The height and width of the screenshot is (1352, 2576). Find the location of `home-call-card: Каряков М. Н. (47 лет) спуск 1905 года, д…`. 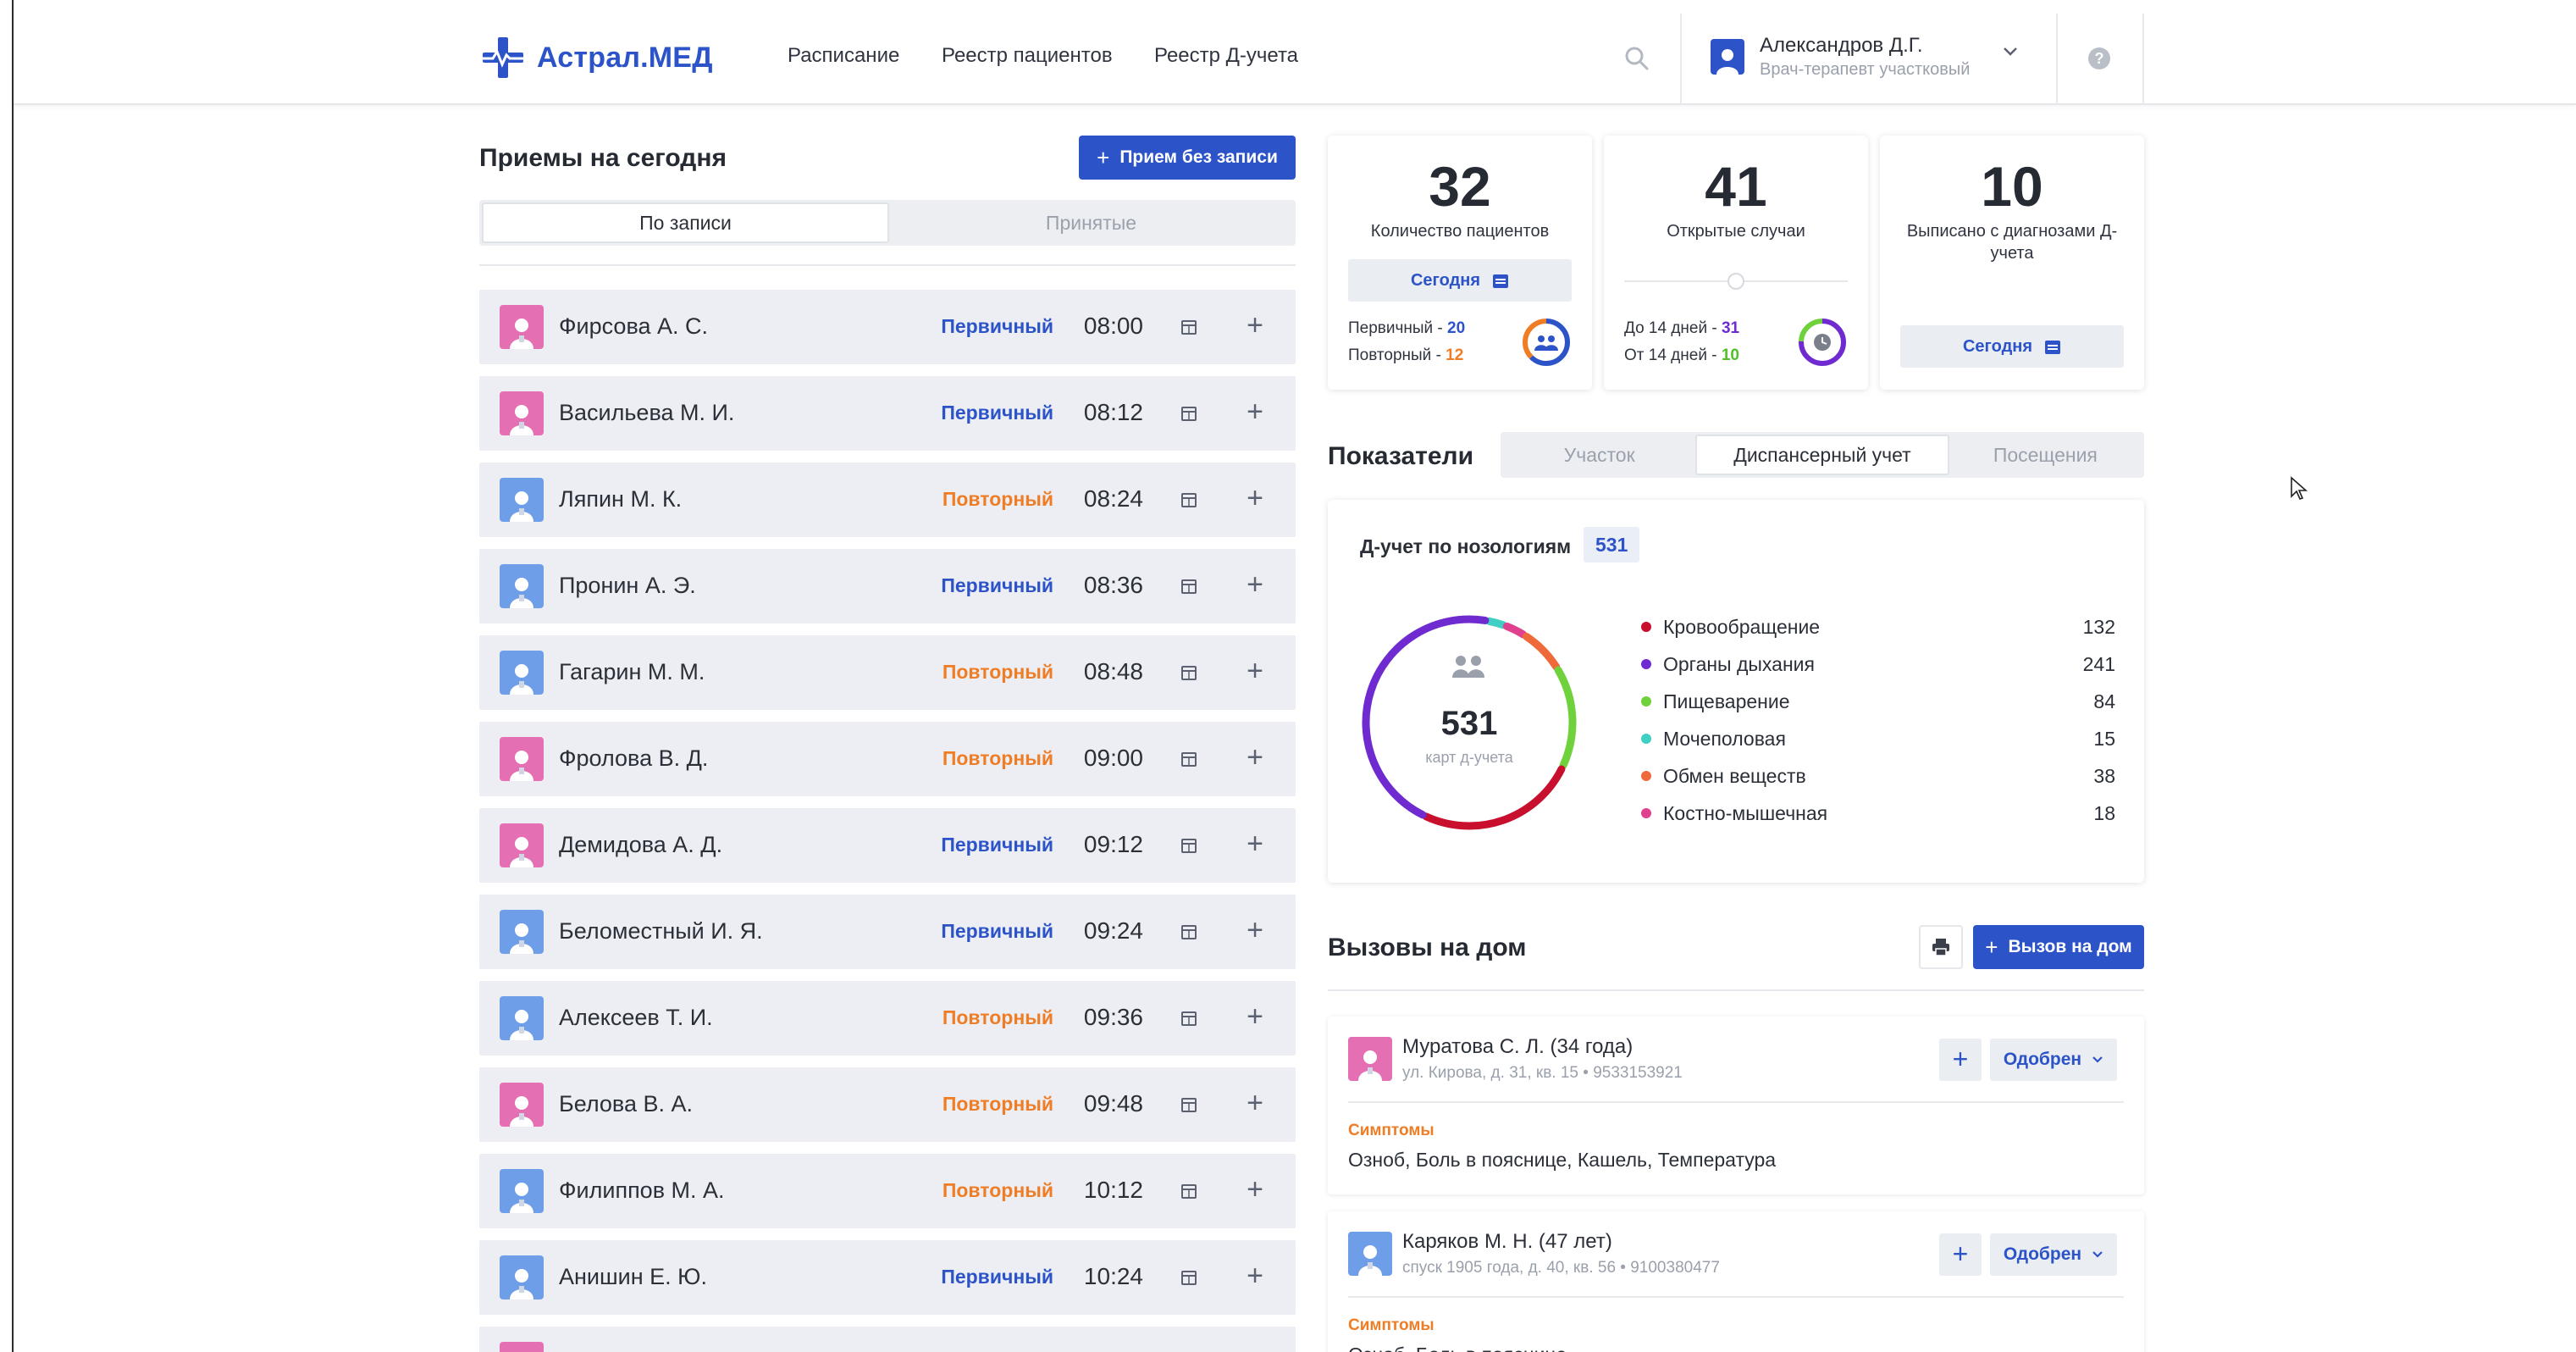

home-call-card: Каряков М. Н. (47 лет) спуск 1905 года, д… is located at coordinates (1736, 1281).